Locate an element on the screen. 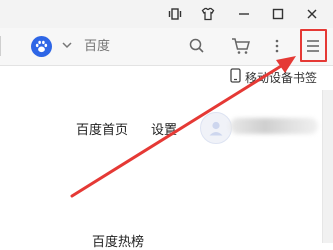 The width and height of the screenshot is (333, 250). mobile-bookmarks-label: 移动设备书签 is located at coordinates (281, 77).